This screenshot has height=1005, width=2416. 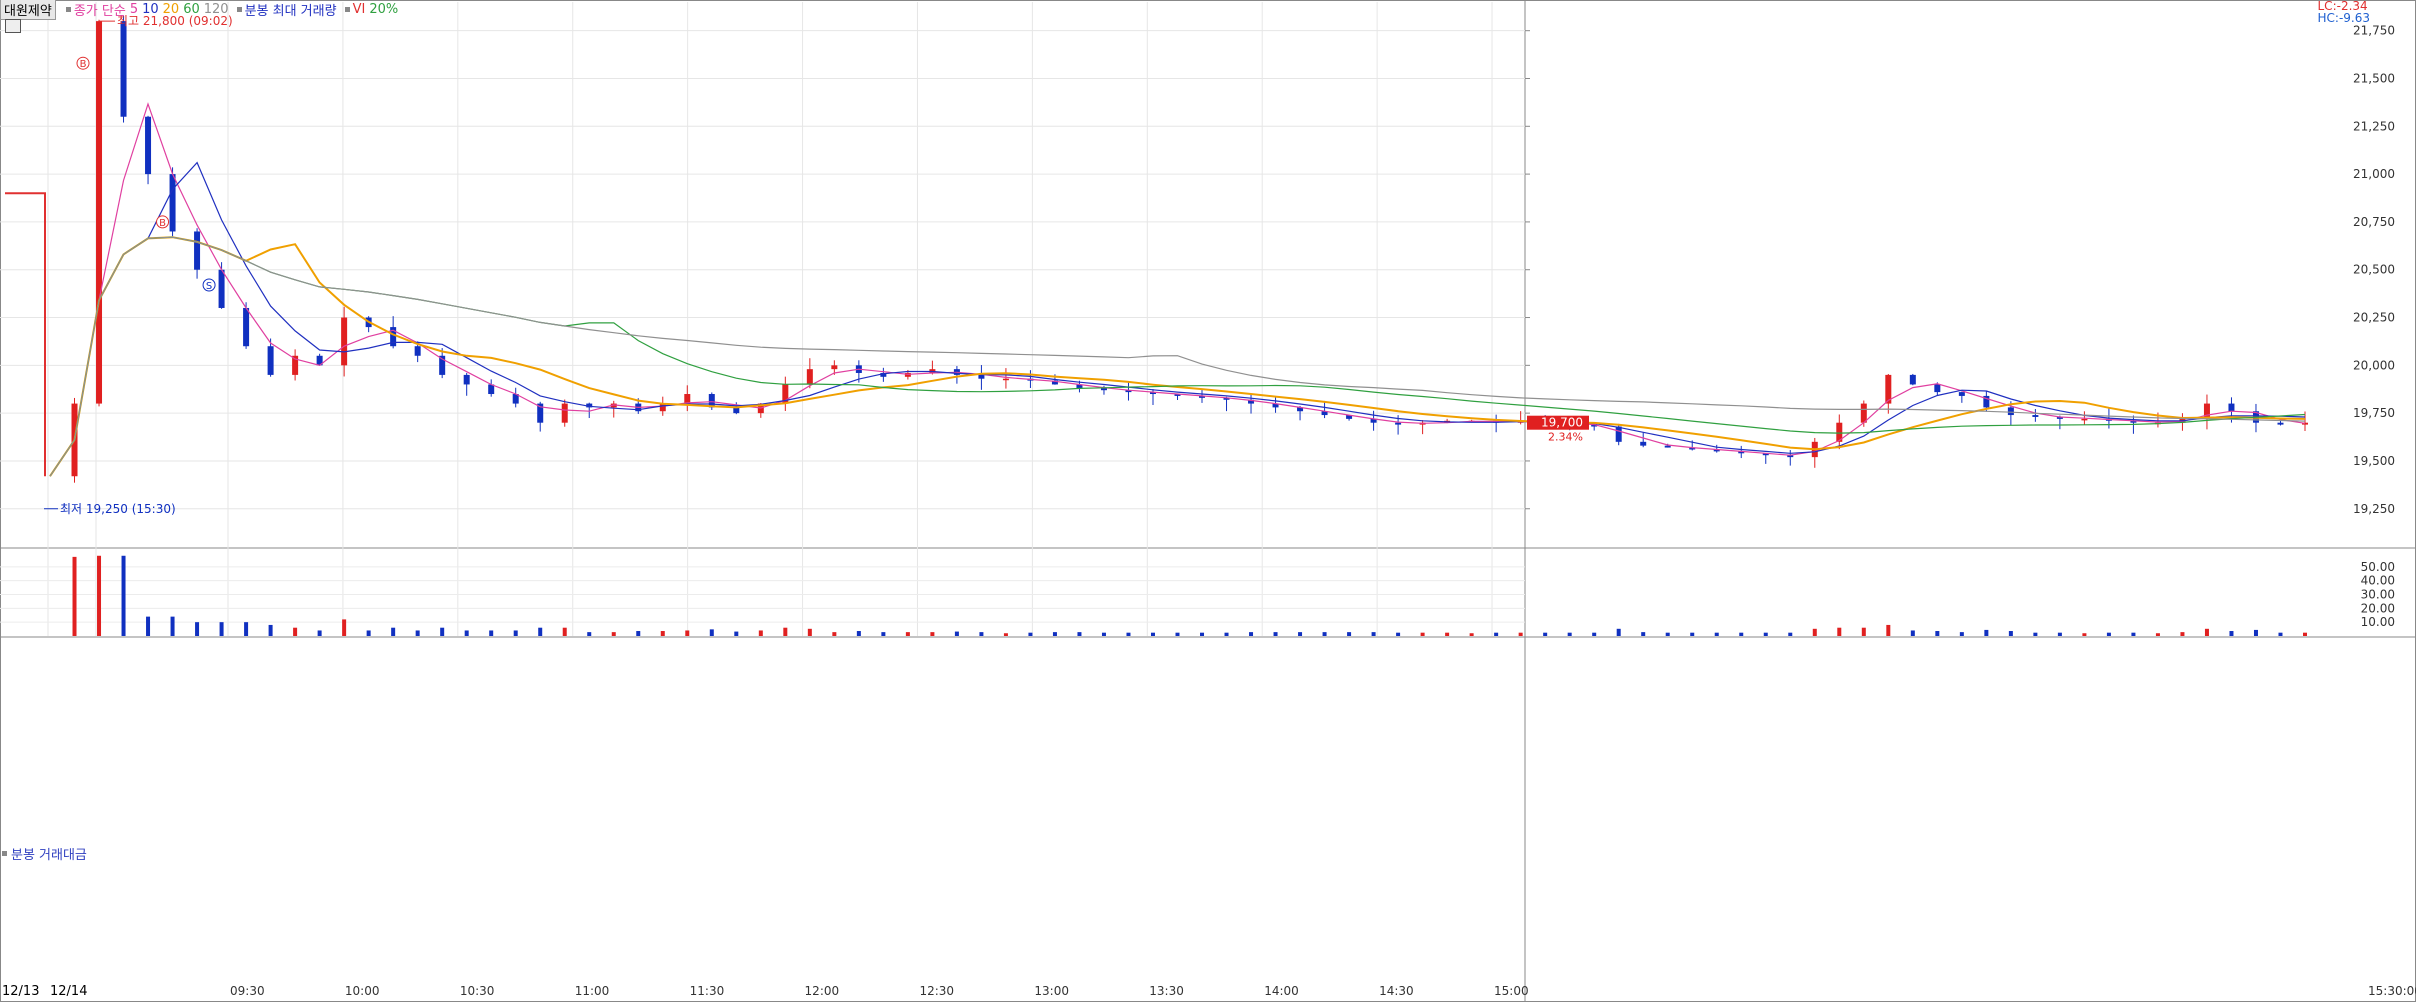 What do you see at coordinates (1189, 595) in the screenshot?
I see `volume-bars` at bounding box center [1189, 595].